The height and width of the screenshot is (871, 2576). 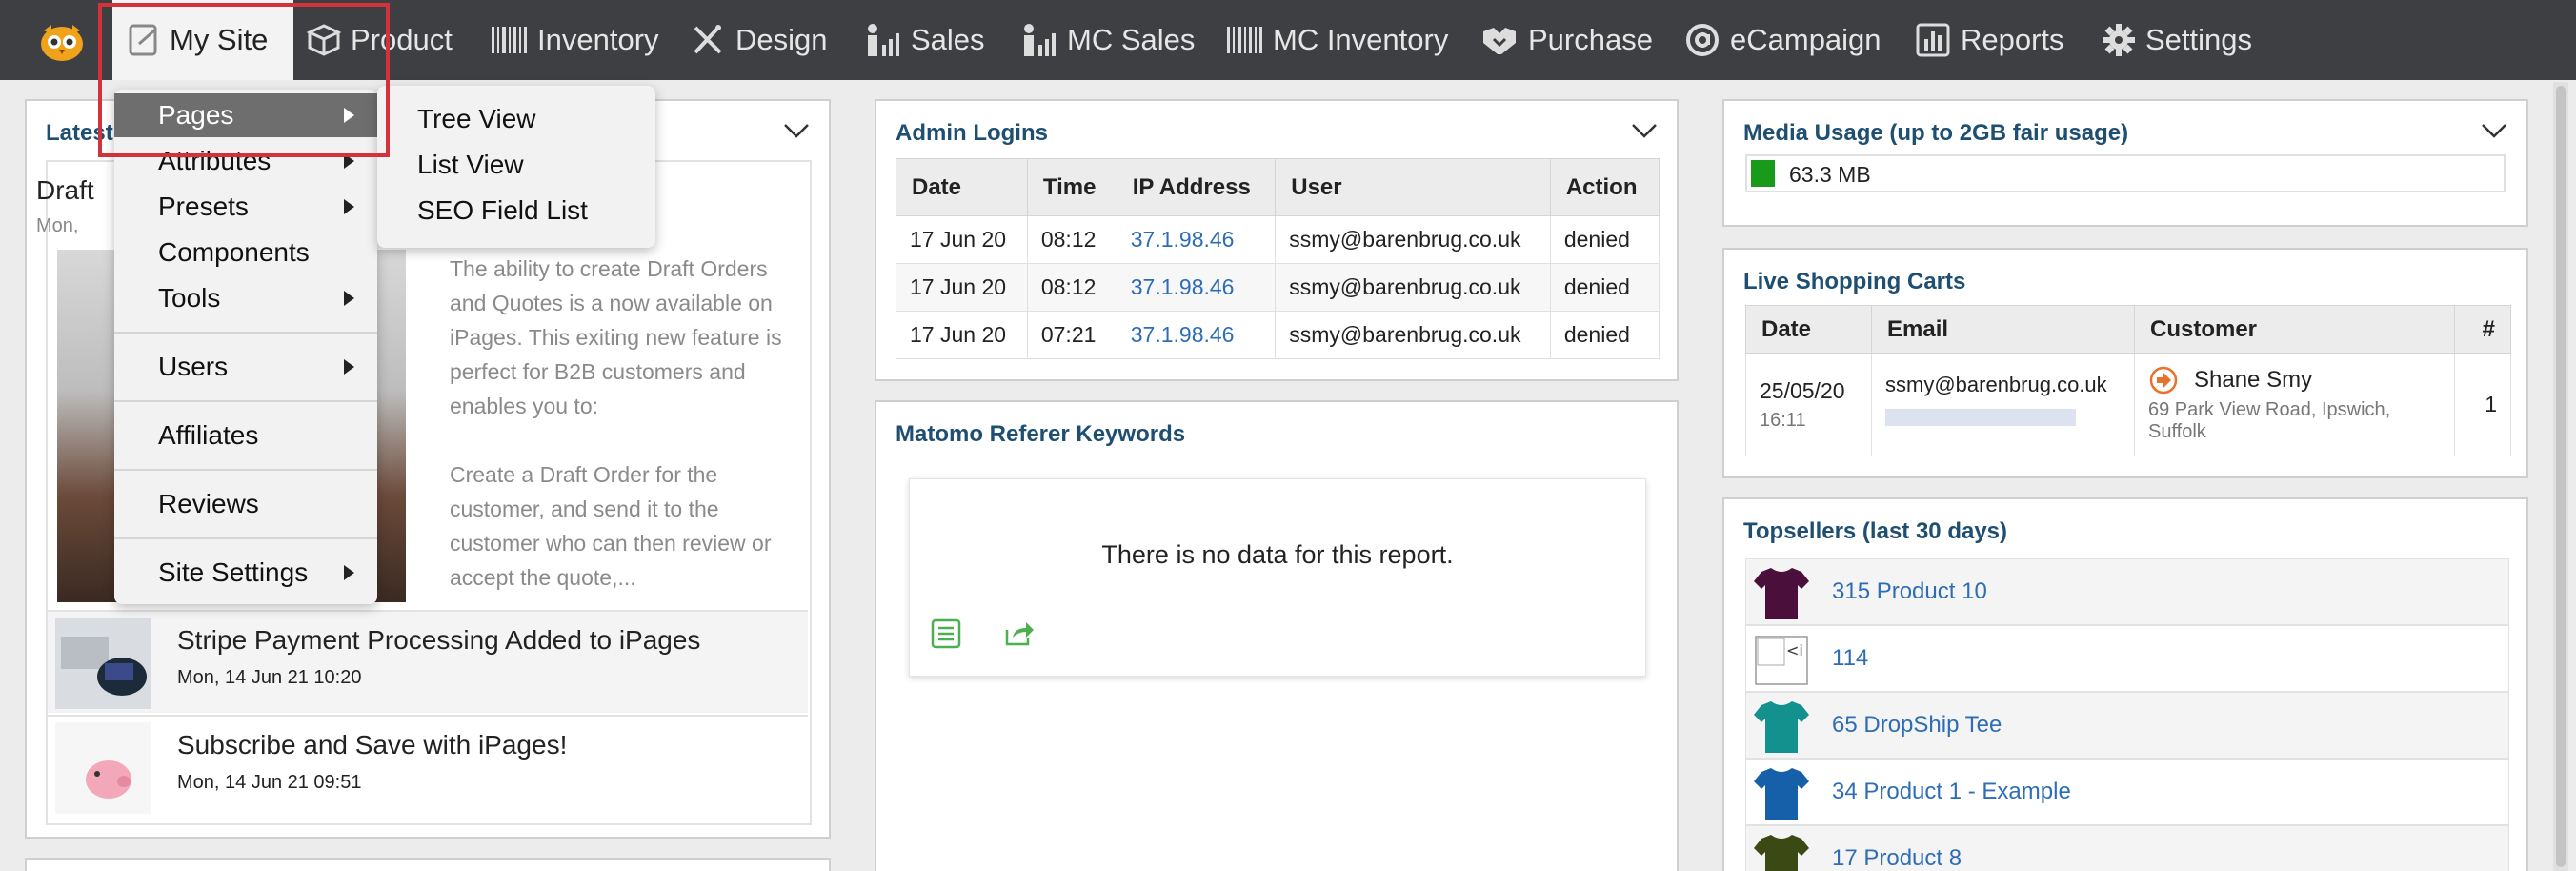 What do you see at coordinates (1850, 658) in the screenshot?
I see `product-link: 114` at bounding box center [1850, 658].